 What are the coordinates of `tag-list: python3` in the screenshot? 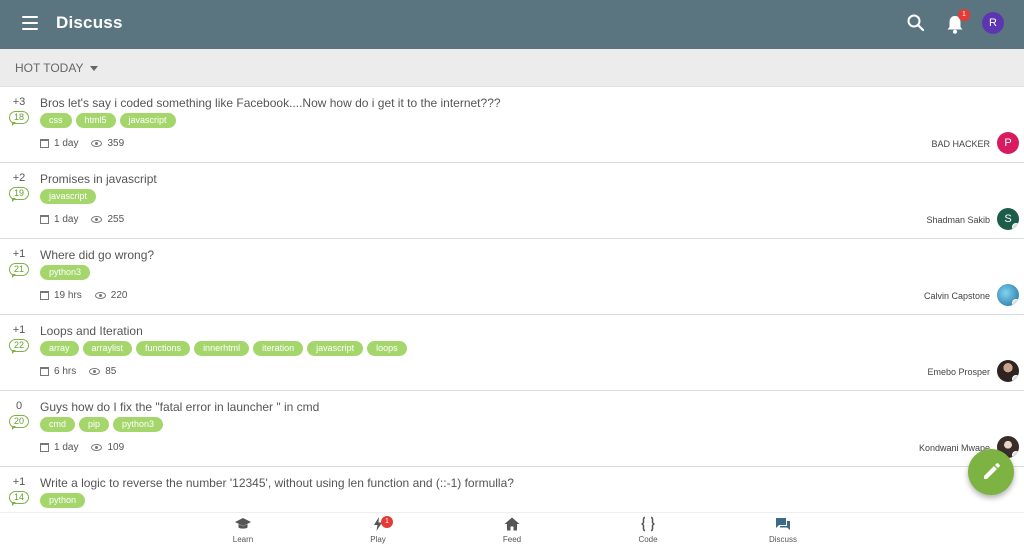 It's located at (65, 272).